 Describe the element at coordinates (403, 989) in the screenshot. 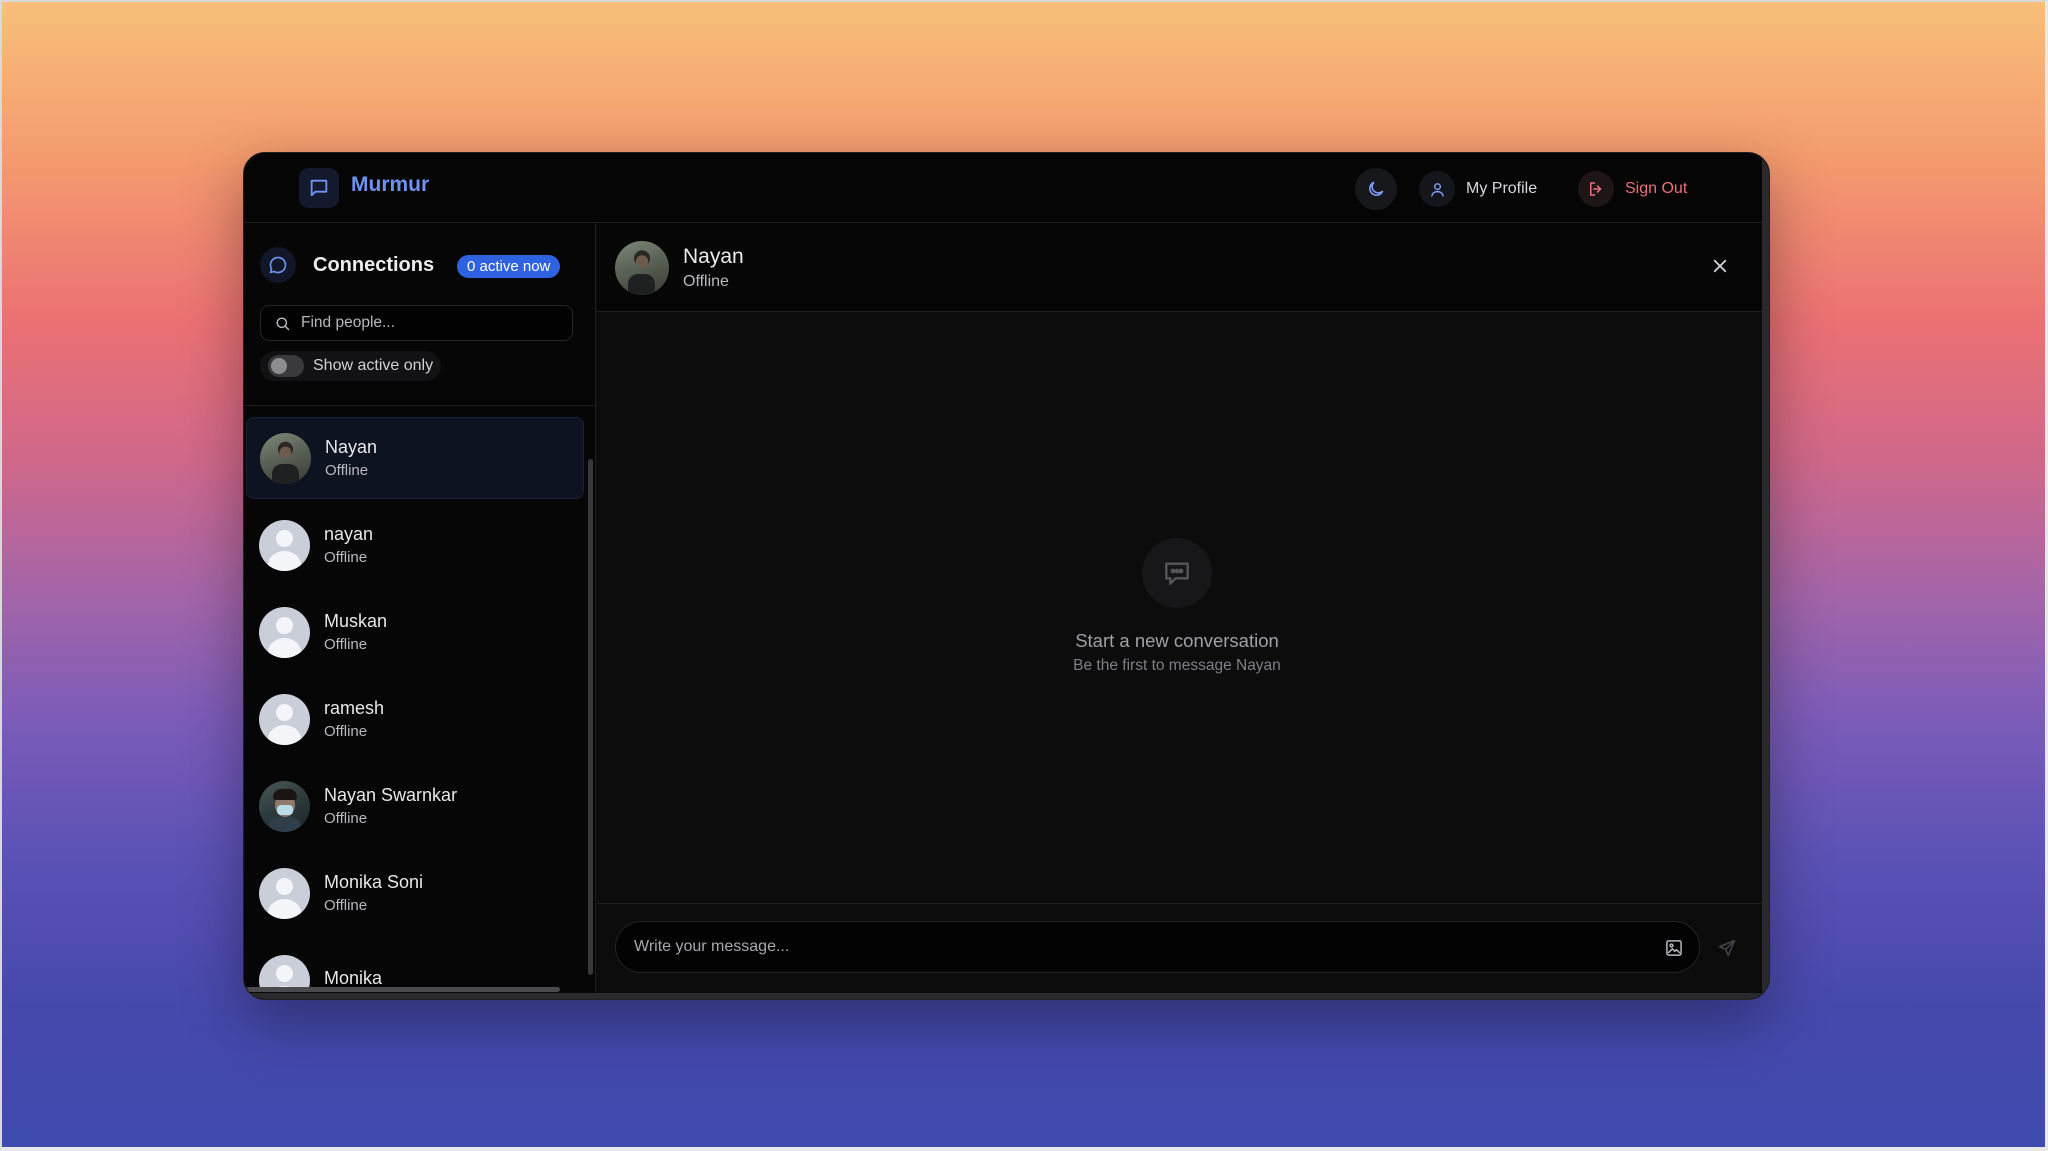

I see `horizontal-scrollbar` at that location.